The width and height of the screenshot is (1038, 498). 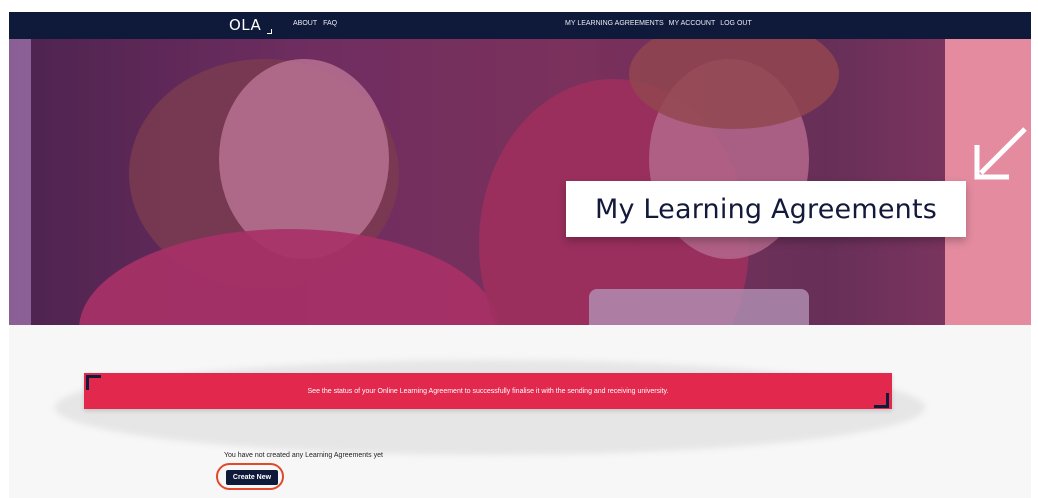 What do you see at coordinates (330, 23) in the screenshot?
I see `nav-link-faq: FAQ` at bounding box center [330, 23].